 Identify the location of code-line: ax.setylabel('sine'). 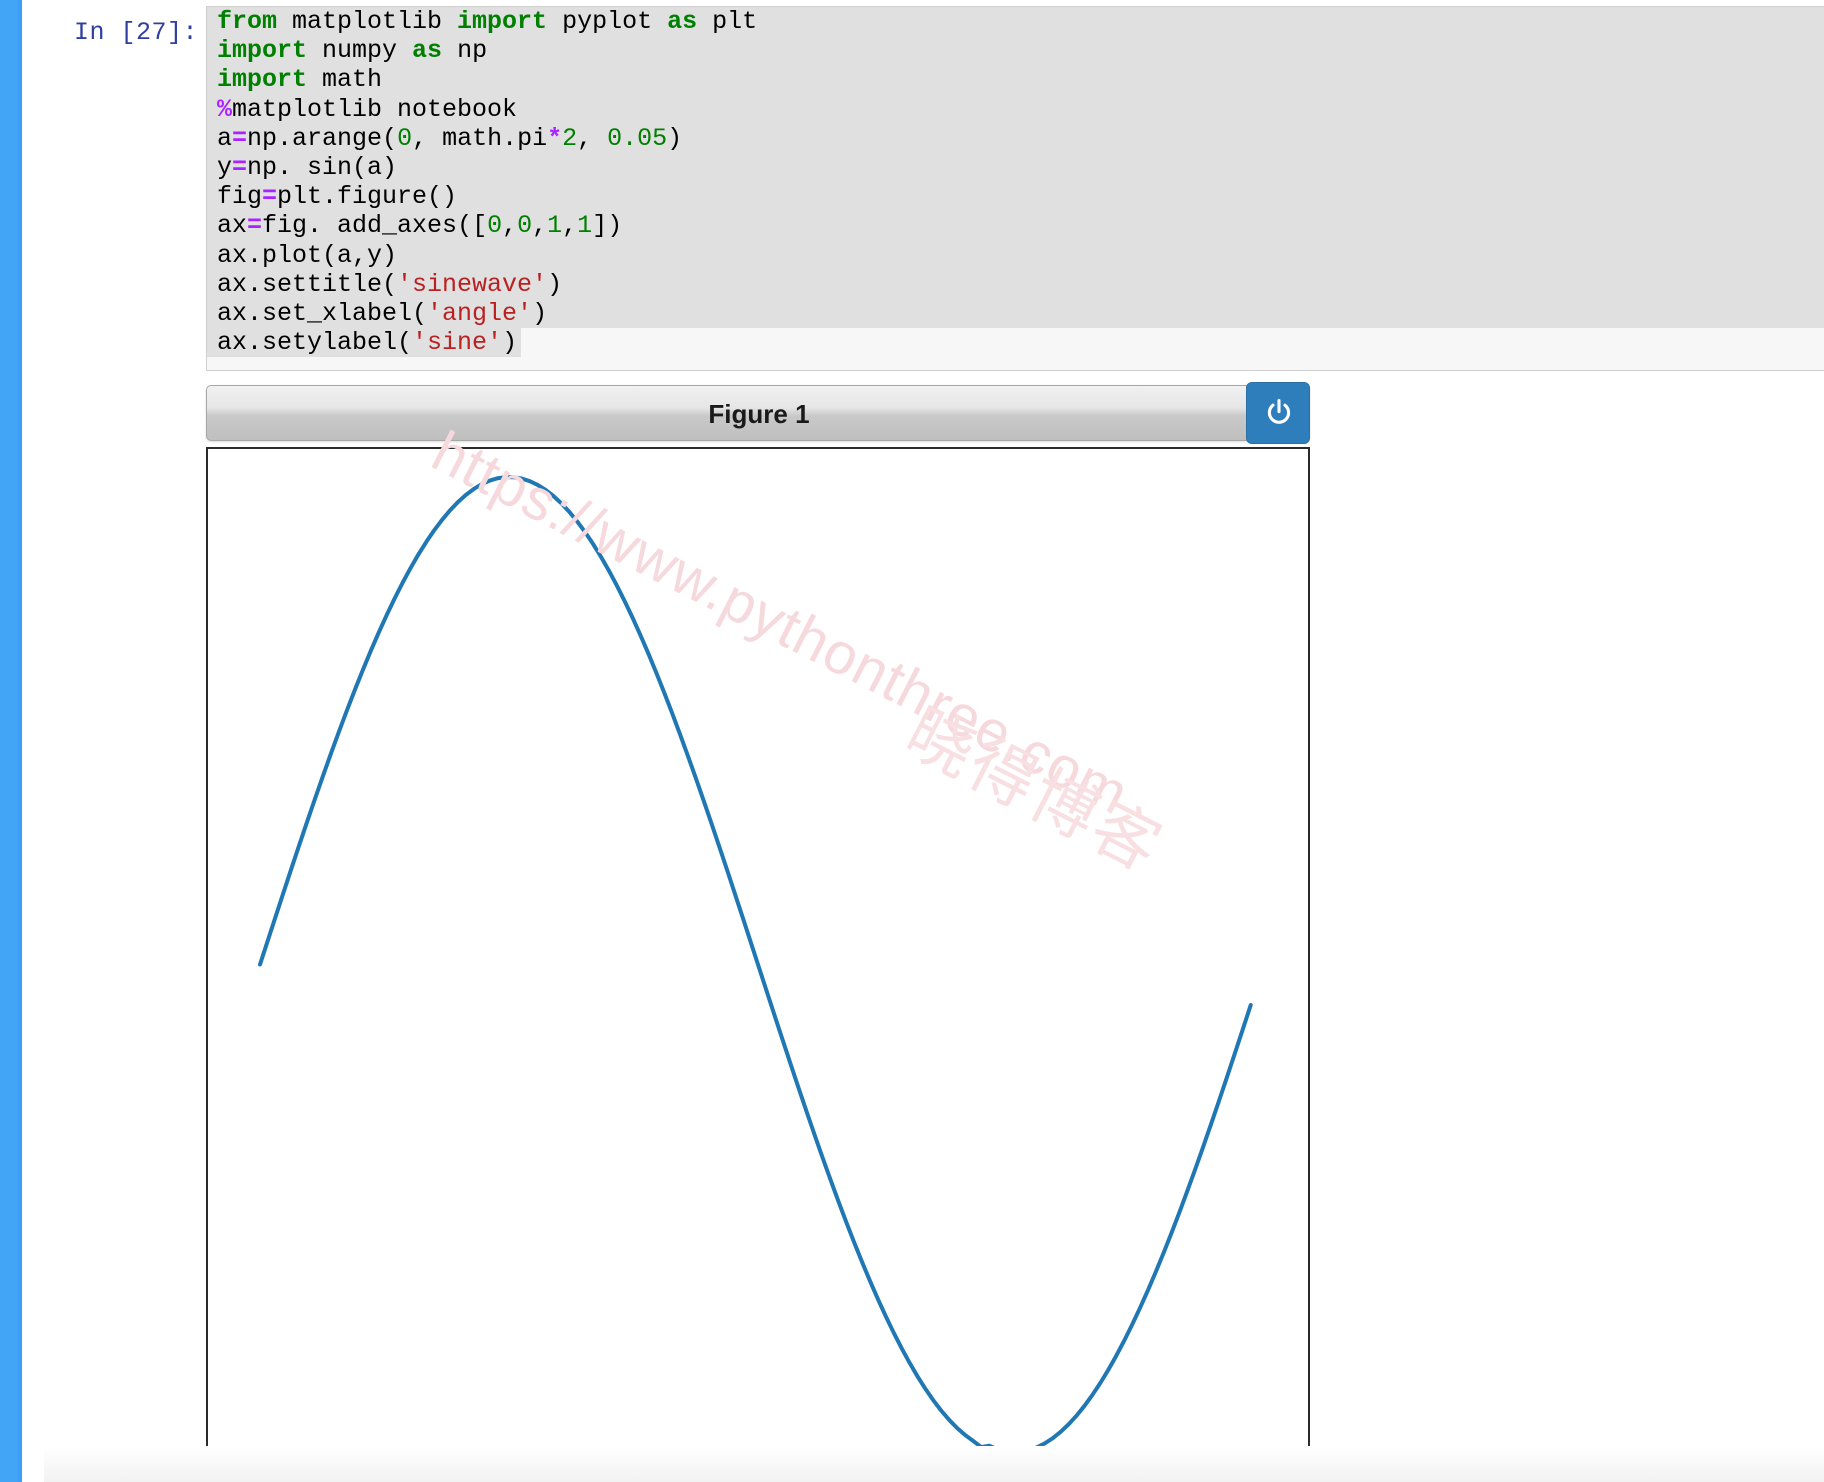
(1015, 343).